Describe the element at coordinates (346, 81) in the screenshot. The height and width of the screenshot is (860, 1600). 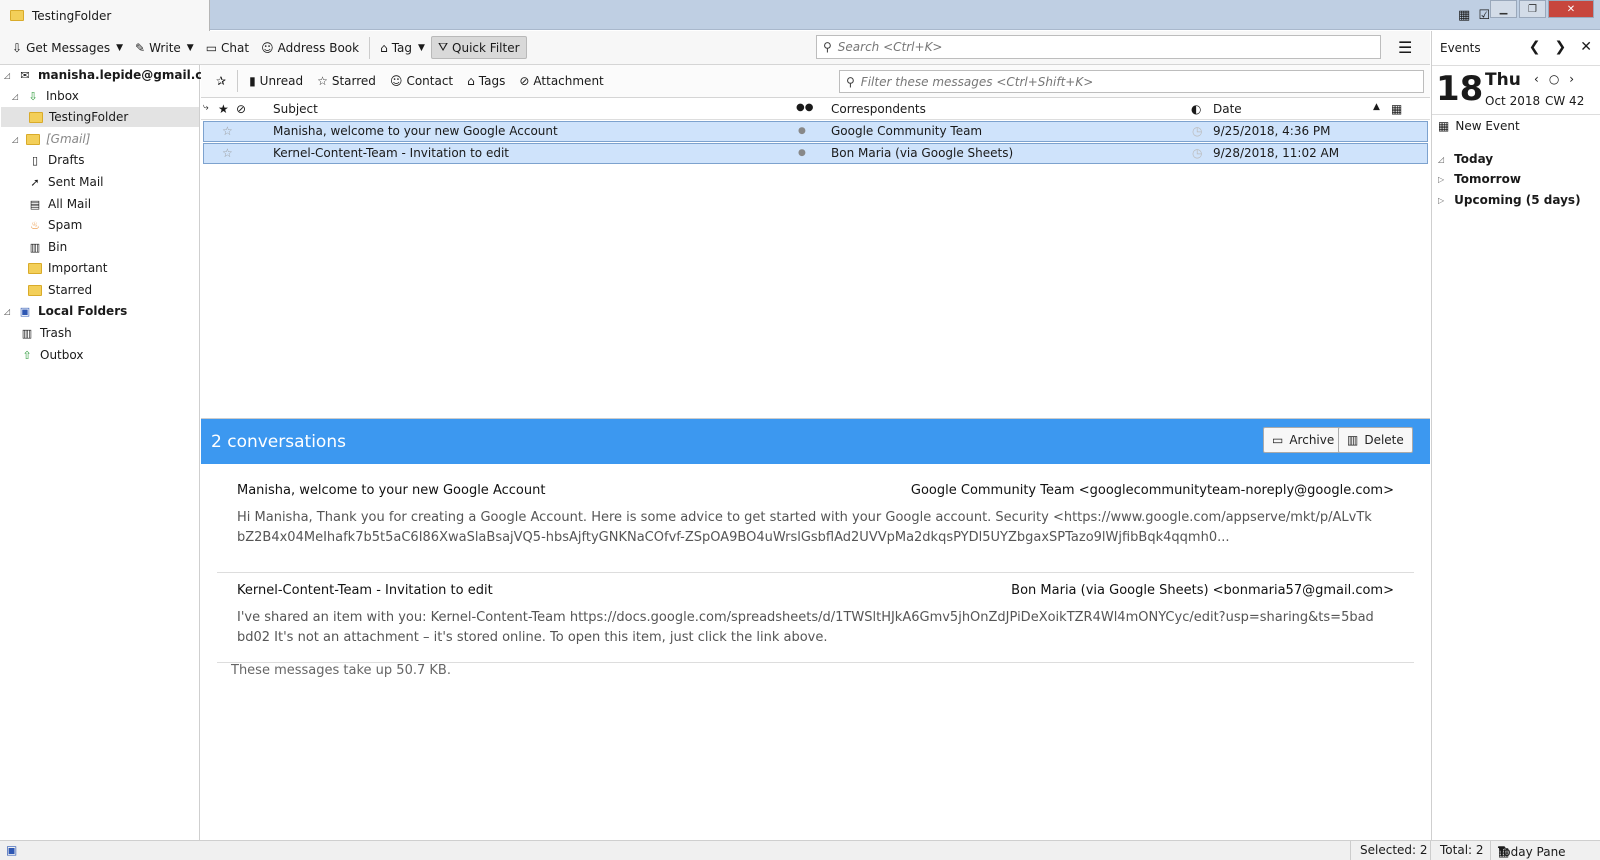
I see `filter-starred-button: ☆ Starred` at that location.